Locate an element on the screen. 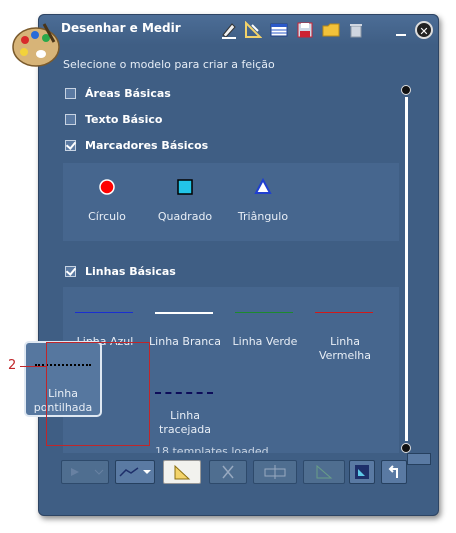  window-title: Desenhar e Medir is located at coordinates (121, 28).